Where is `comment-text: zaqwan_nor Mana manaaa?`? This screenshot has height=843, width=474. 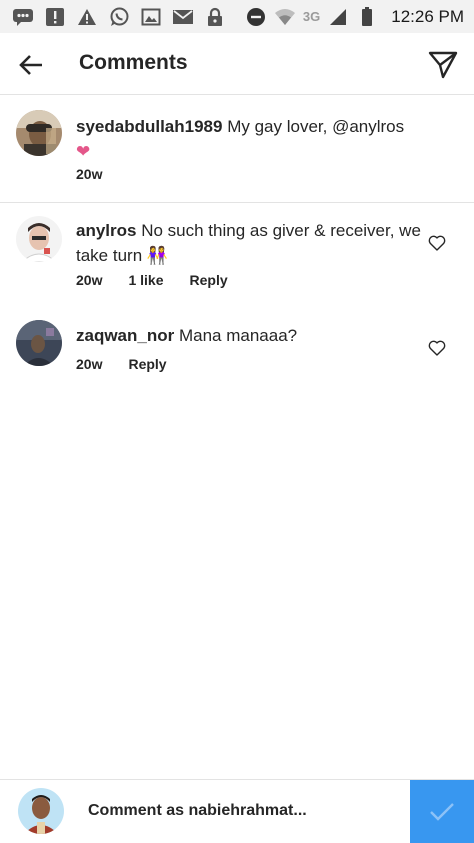
comment-text: zaqwan_nor Mana manaaa? is located at coordinates (248, 335).